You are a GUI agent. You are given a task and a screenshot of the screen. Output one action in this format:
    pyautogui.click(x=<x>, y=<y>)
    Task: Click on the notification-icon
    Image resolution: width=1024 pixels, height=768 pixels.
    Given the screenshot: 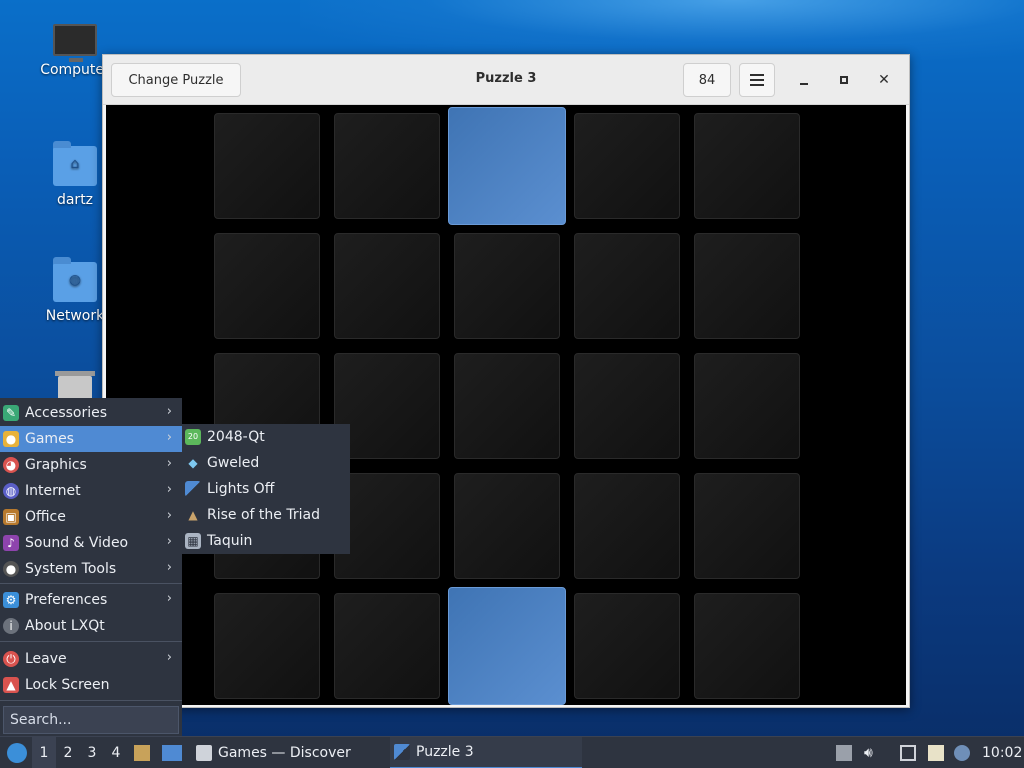 What is the action you would take?
    pyautogui.click(x=962, y=753)
    